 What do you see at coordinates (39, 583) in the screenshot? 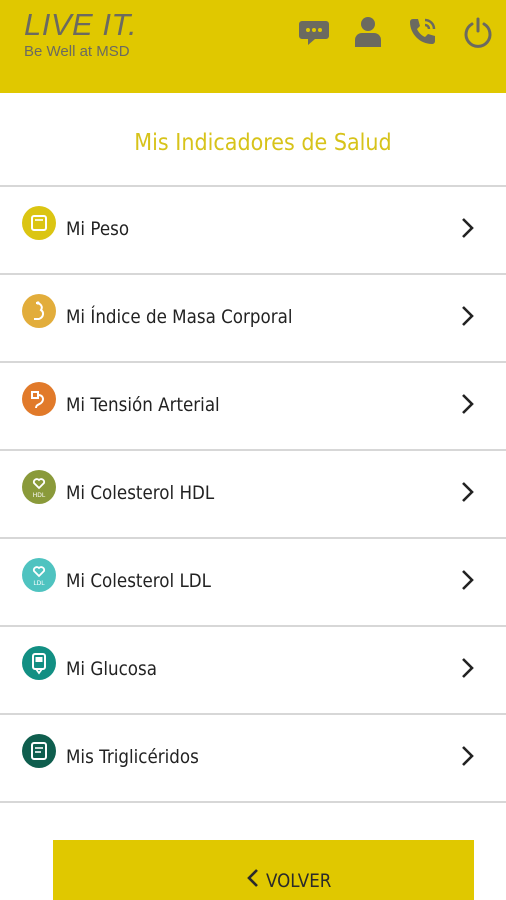
I see `ldl-badge-text: LDL` at bounding box center [39, 583].